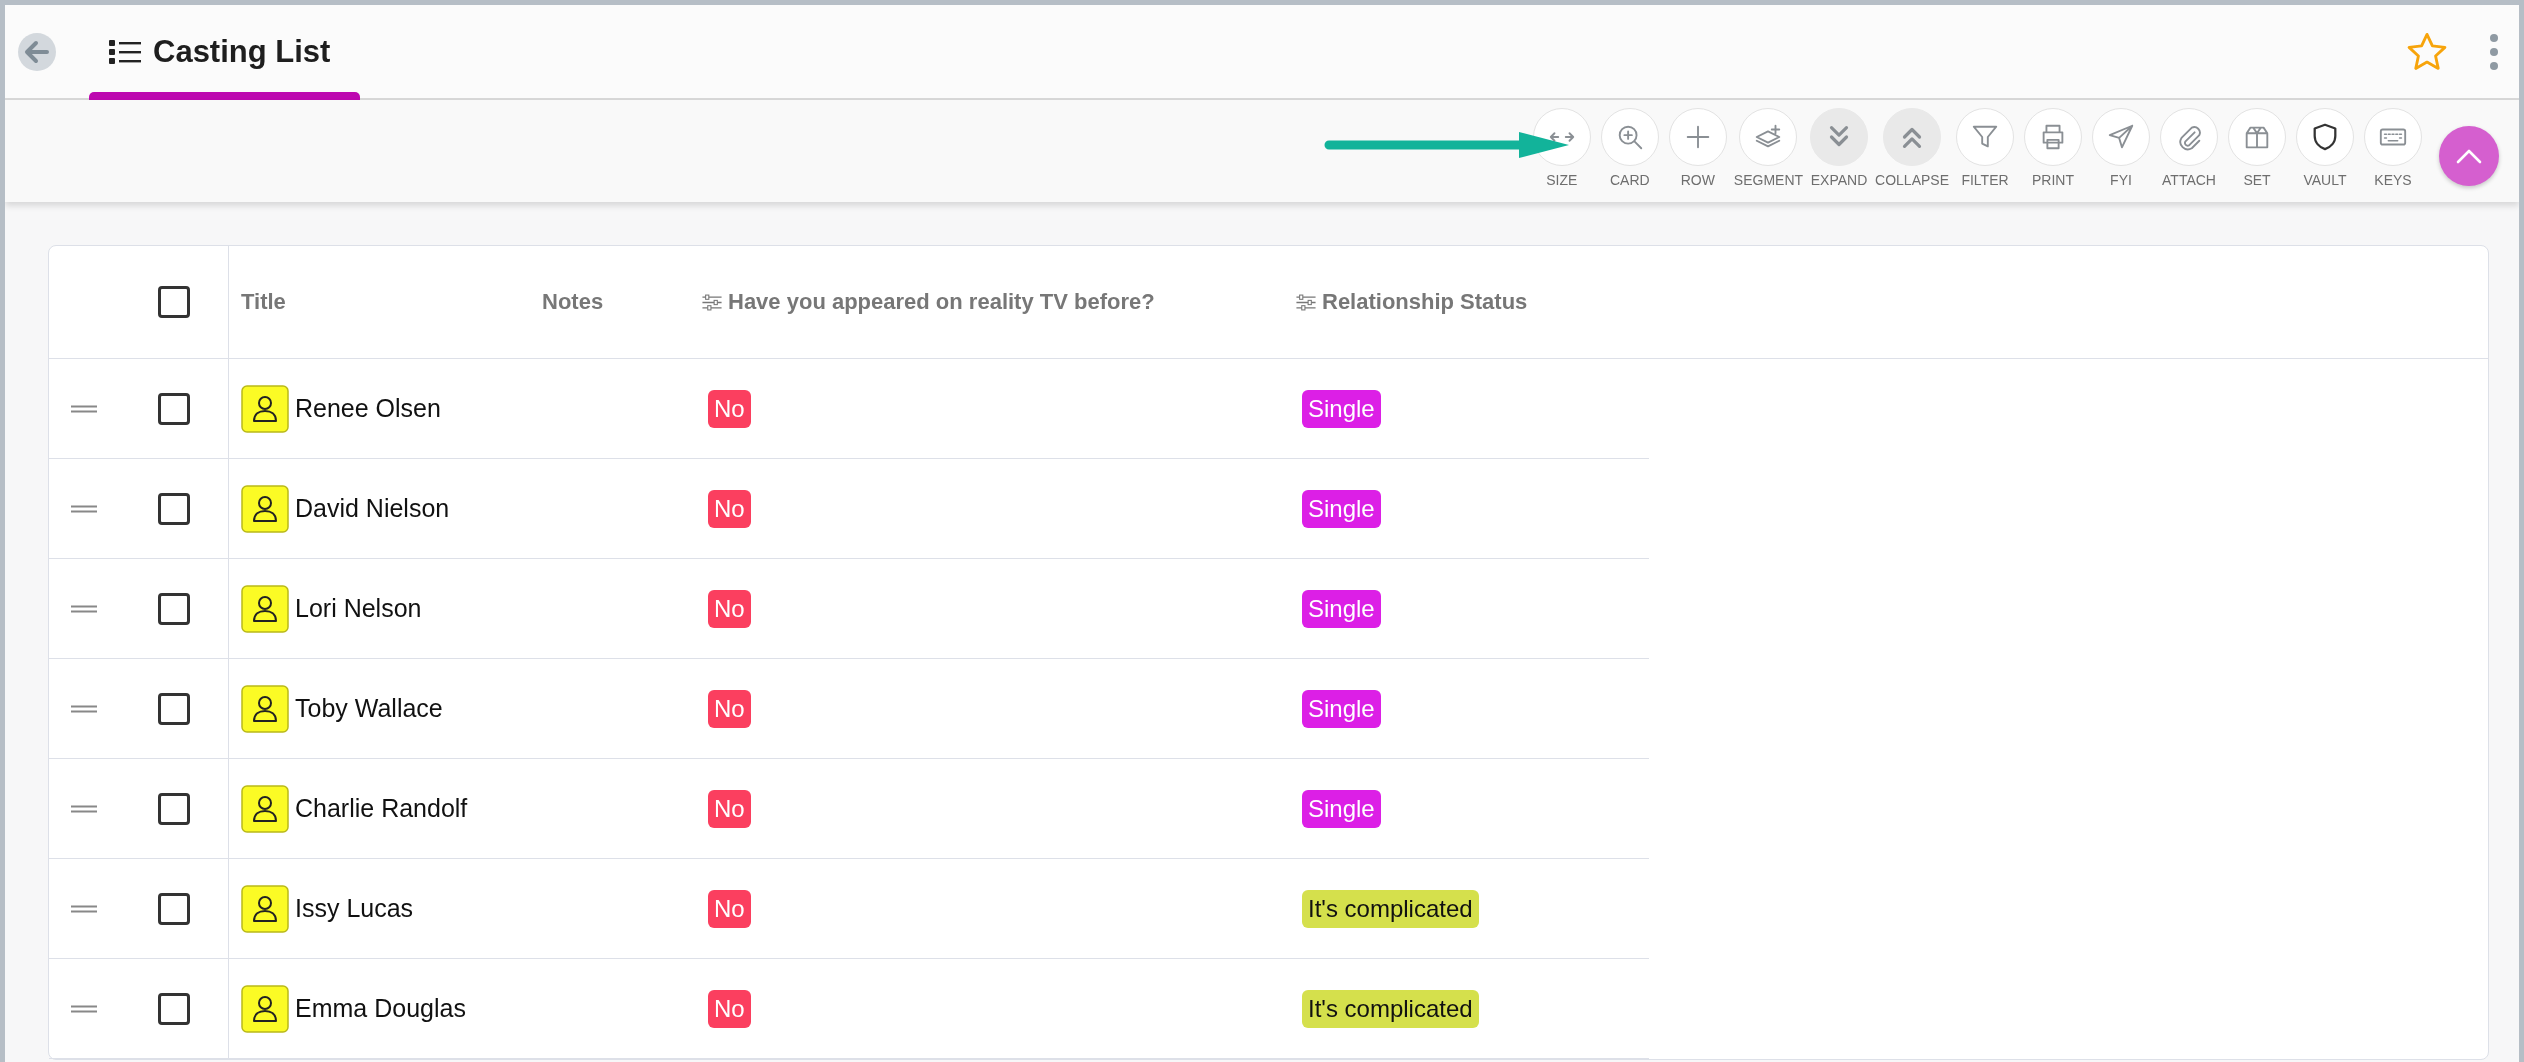 This screenshot has width=2524, height=1062. What do you see at coordinates (173, 302) in the screenshot?
I see `select-all-checkbox` at bounding box center [173, 302].